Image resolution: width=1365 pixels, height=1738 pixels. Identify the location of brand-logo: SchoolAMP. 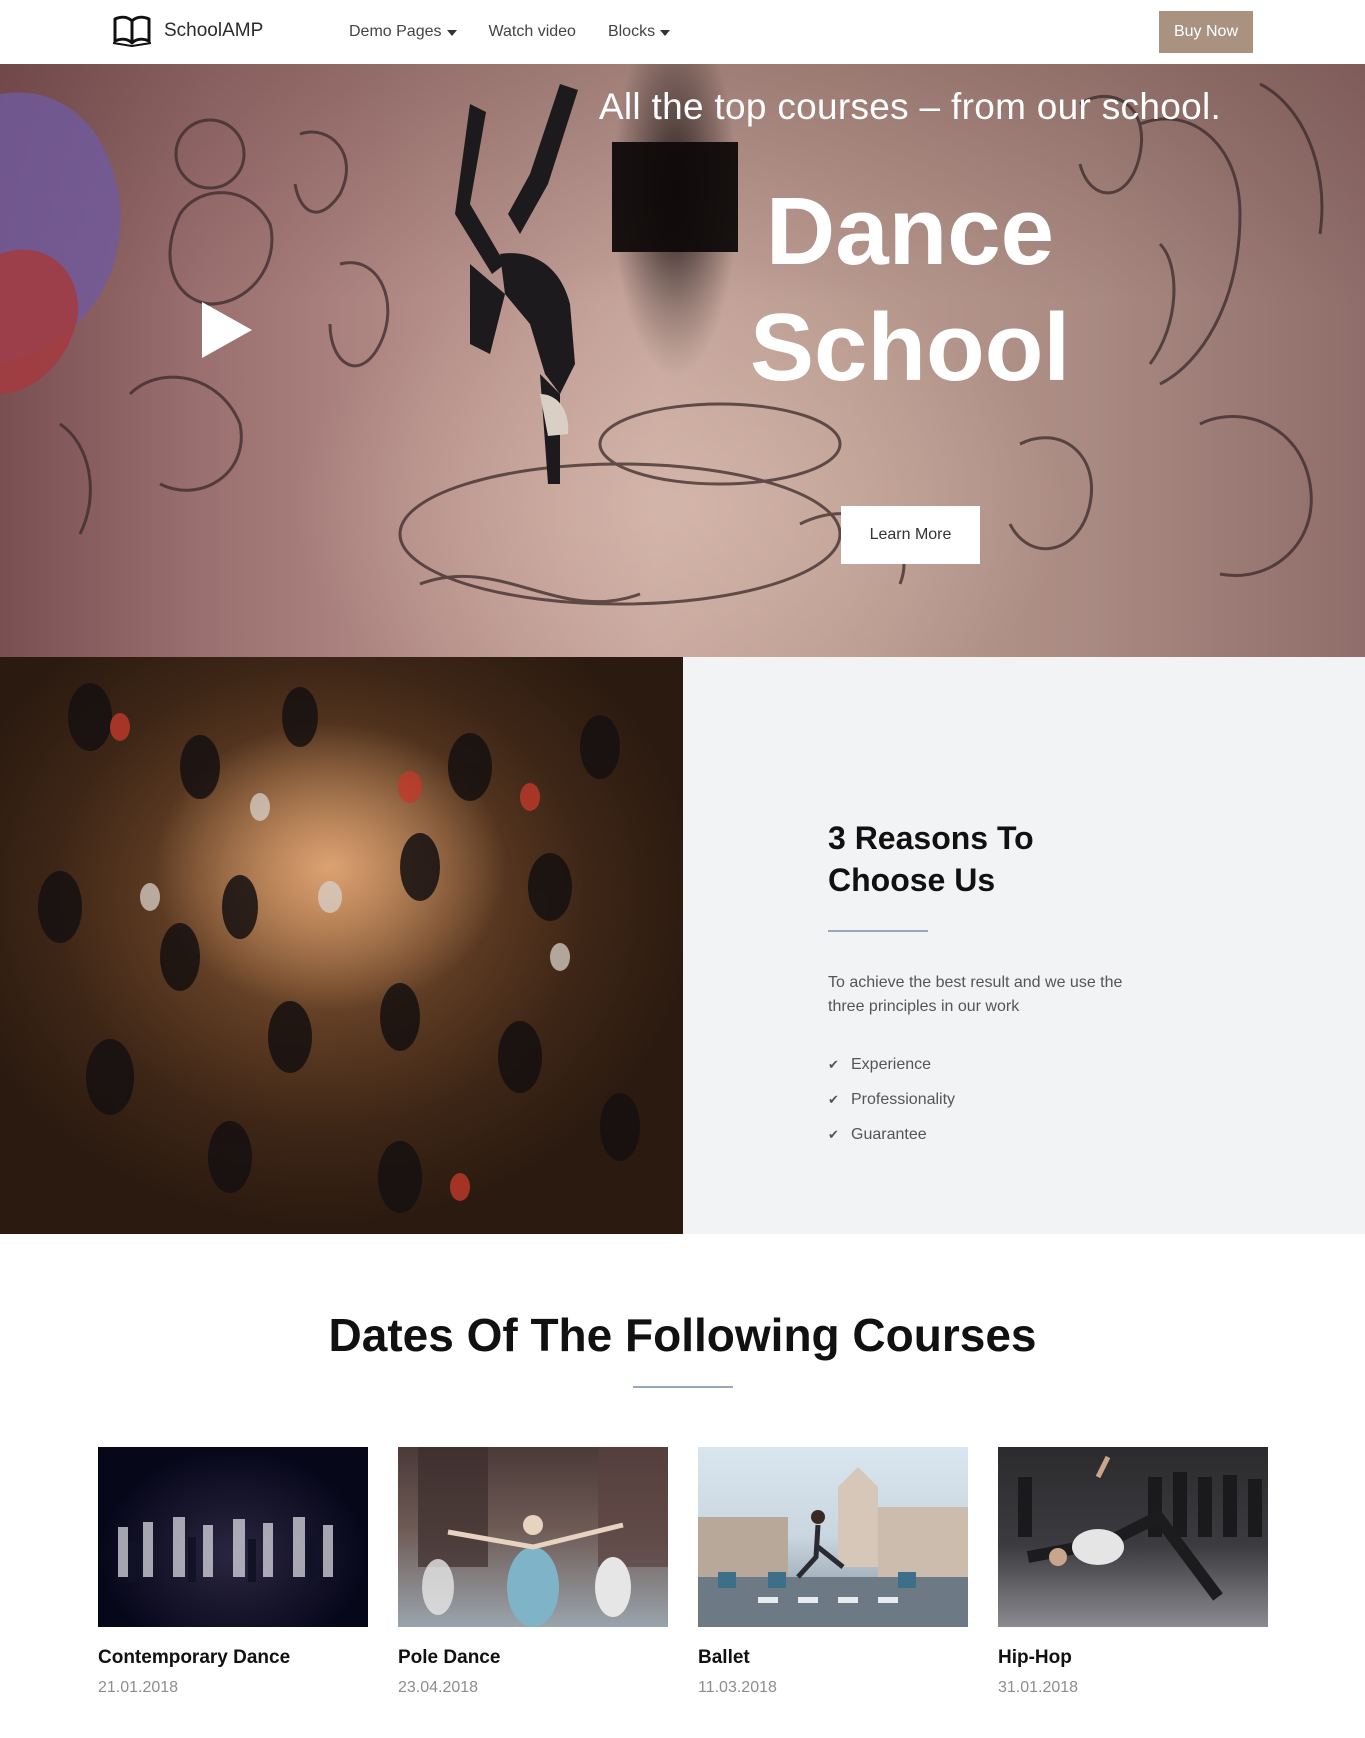
(187, 31).